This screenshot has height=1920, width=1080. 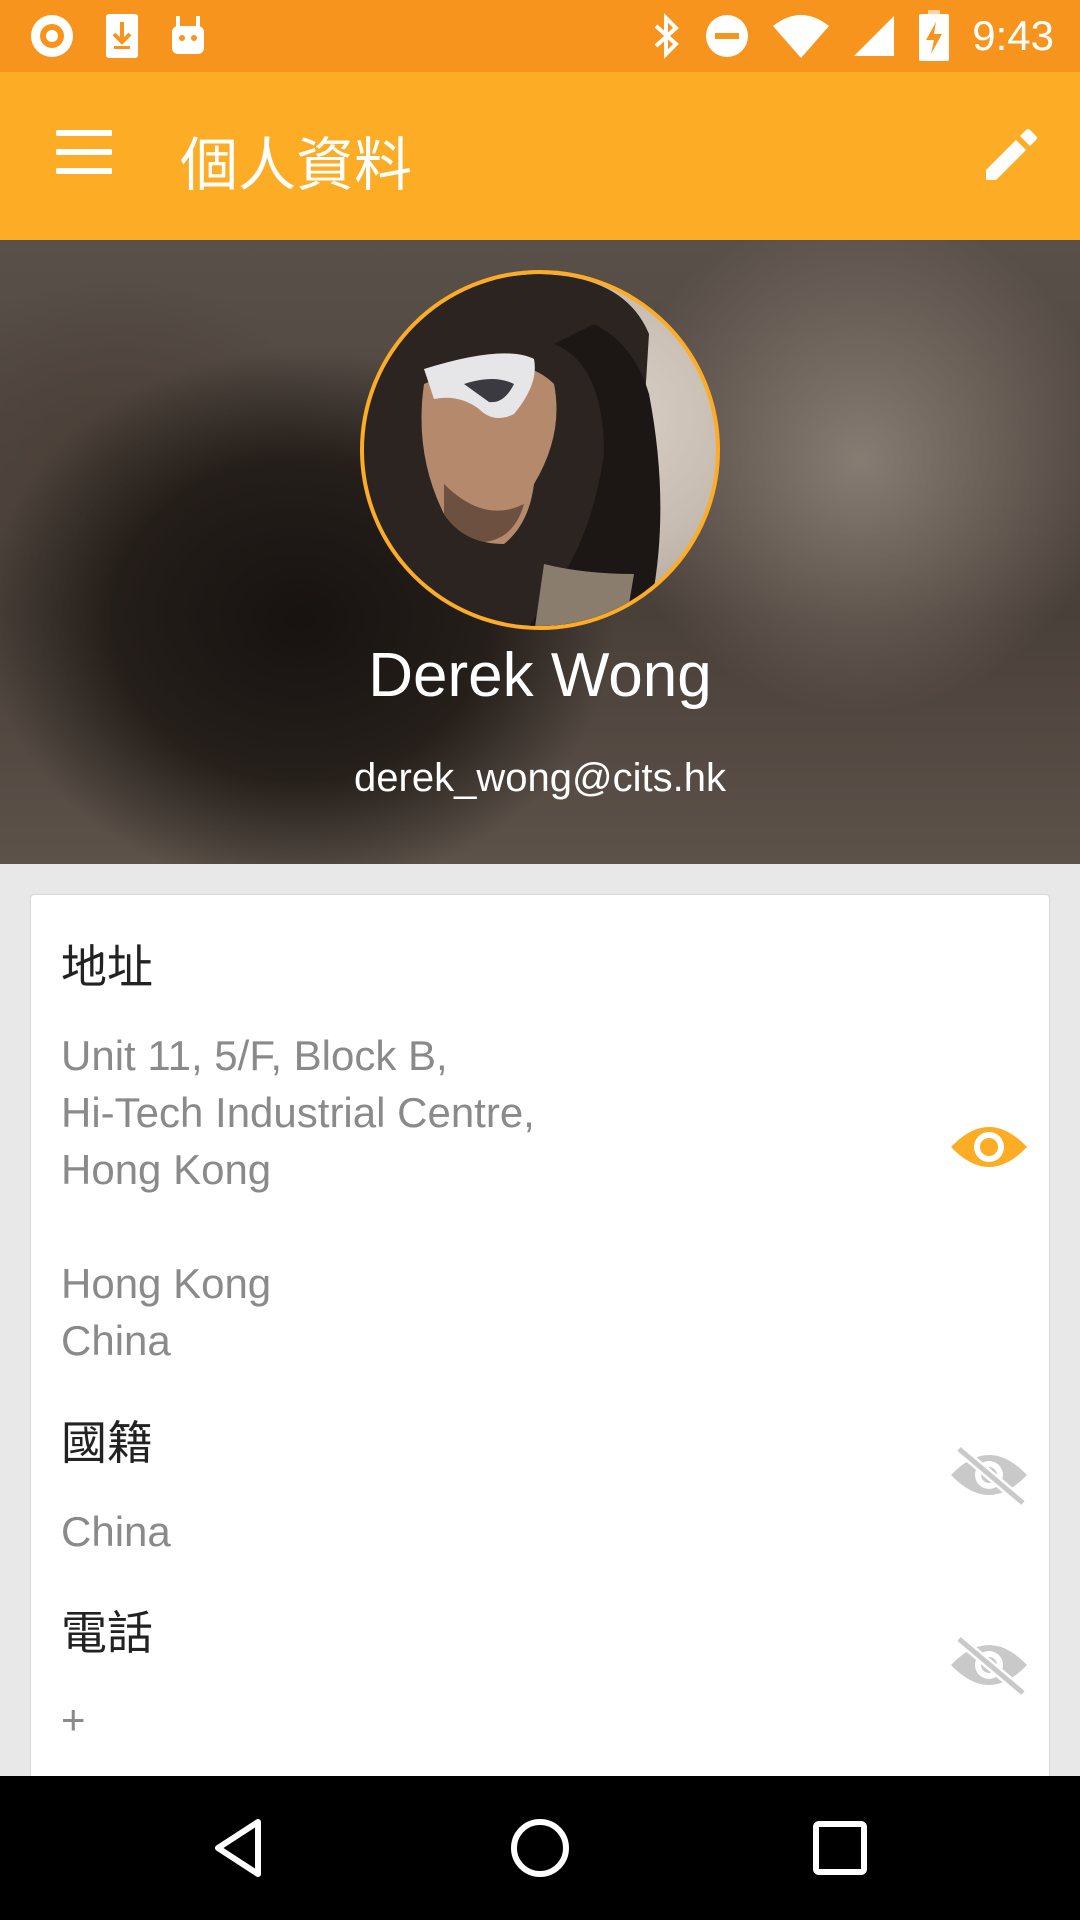 I want to click on phone-value: +, so click(x=73, y=1719).